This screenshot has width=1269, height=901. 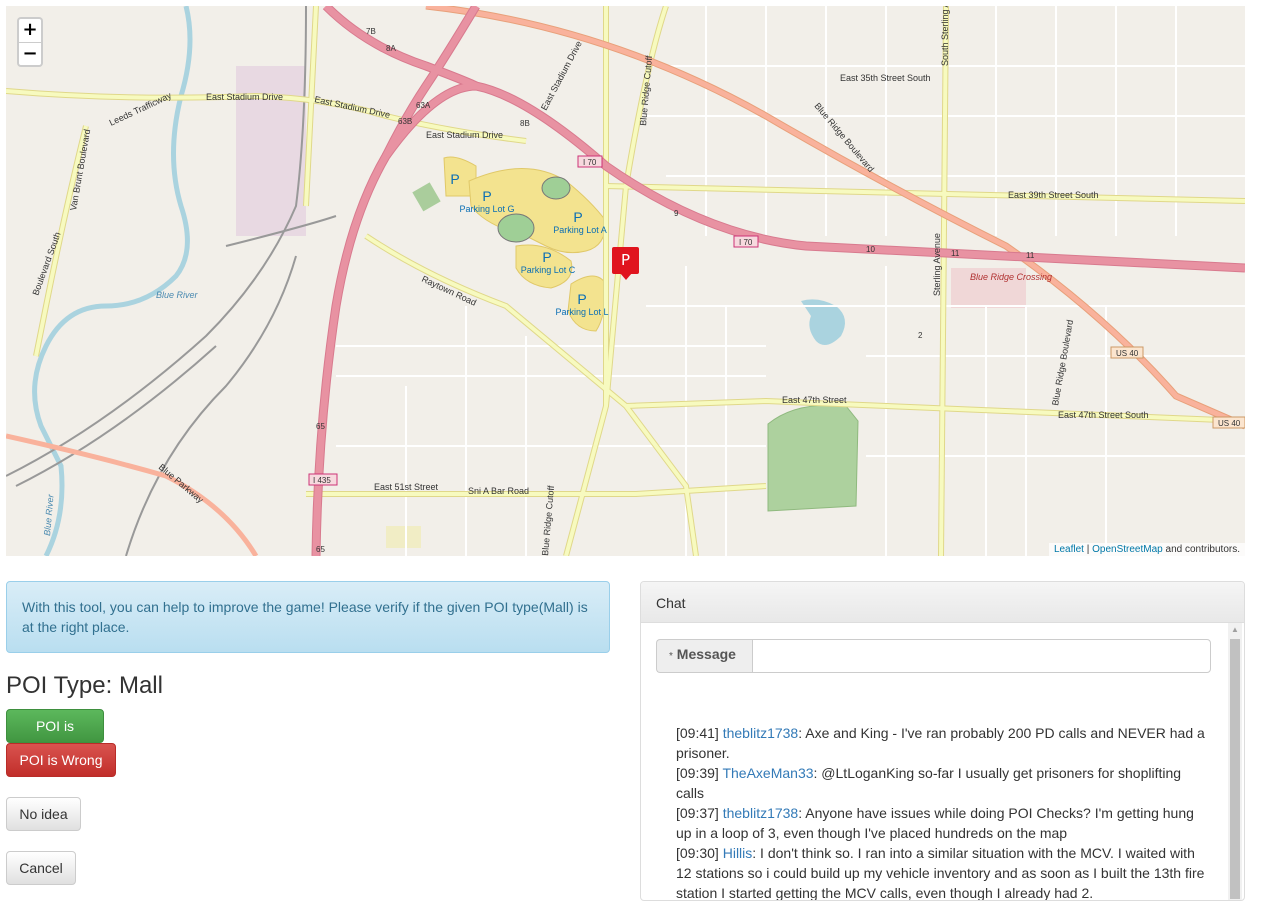 What do you see at coordinates (738, 853) in the screenshot?
I see `chat-username: Hillis` at bounding box center [738, 853].